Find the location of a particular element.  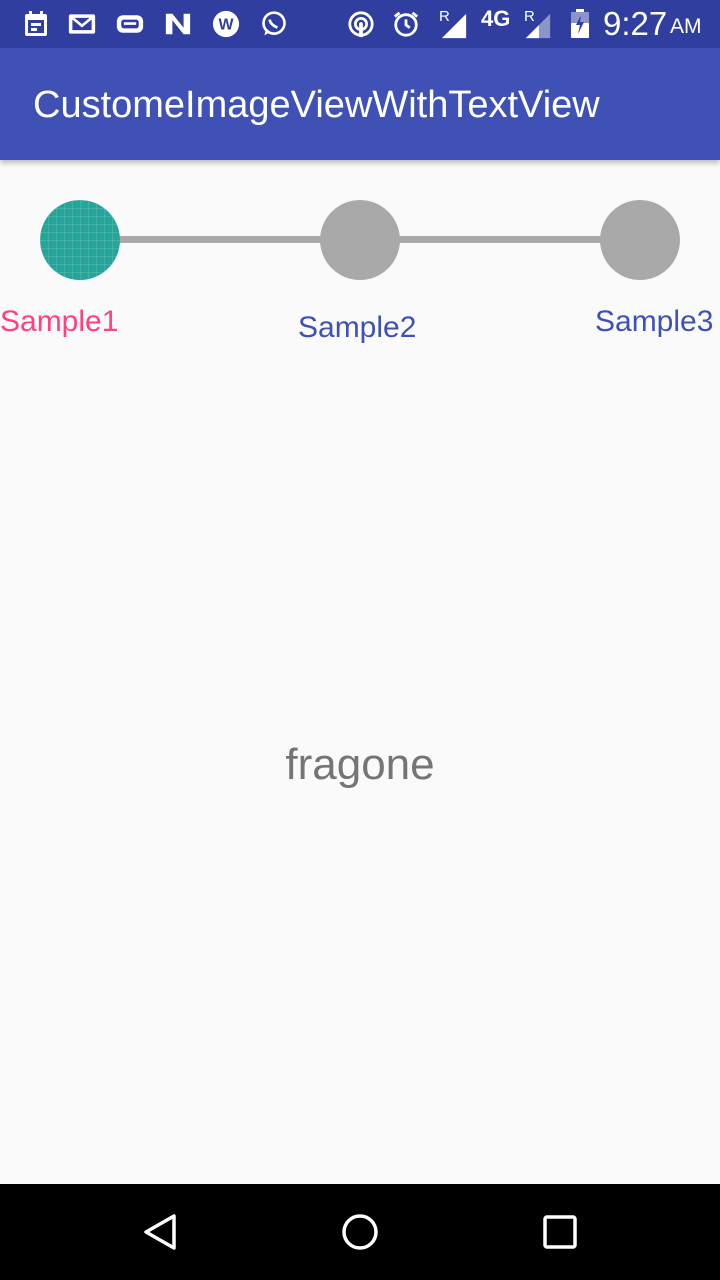

signal-icon is located at coordinates (454, 26).